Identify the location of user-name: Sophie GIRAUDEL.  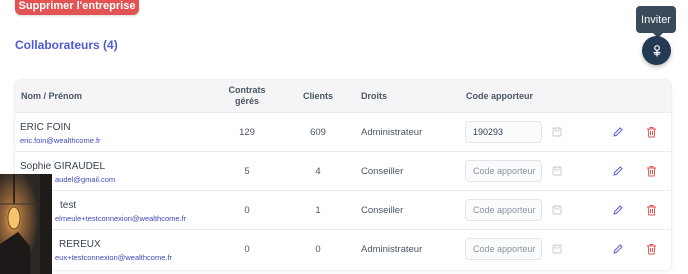
(63, 166).